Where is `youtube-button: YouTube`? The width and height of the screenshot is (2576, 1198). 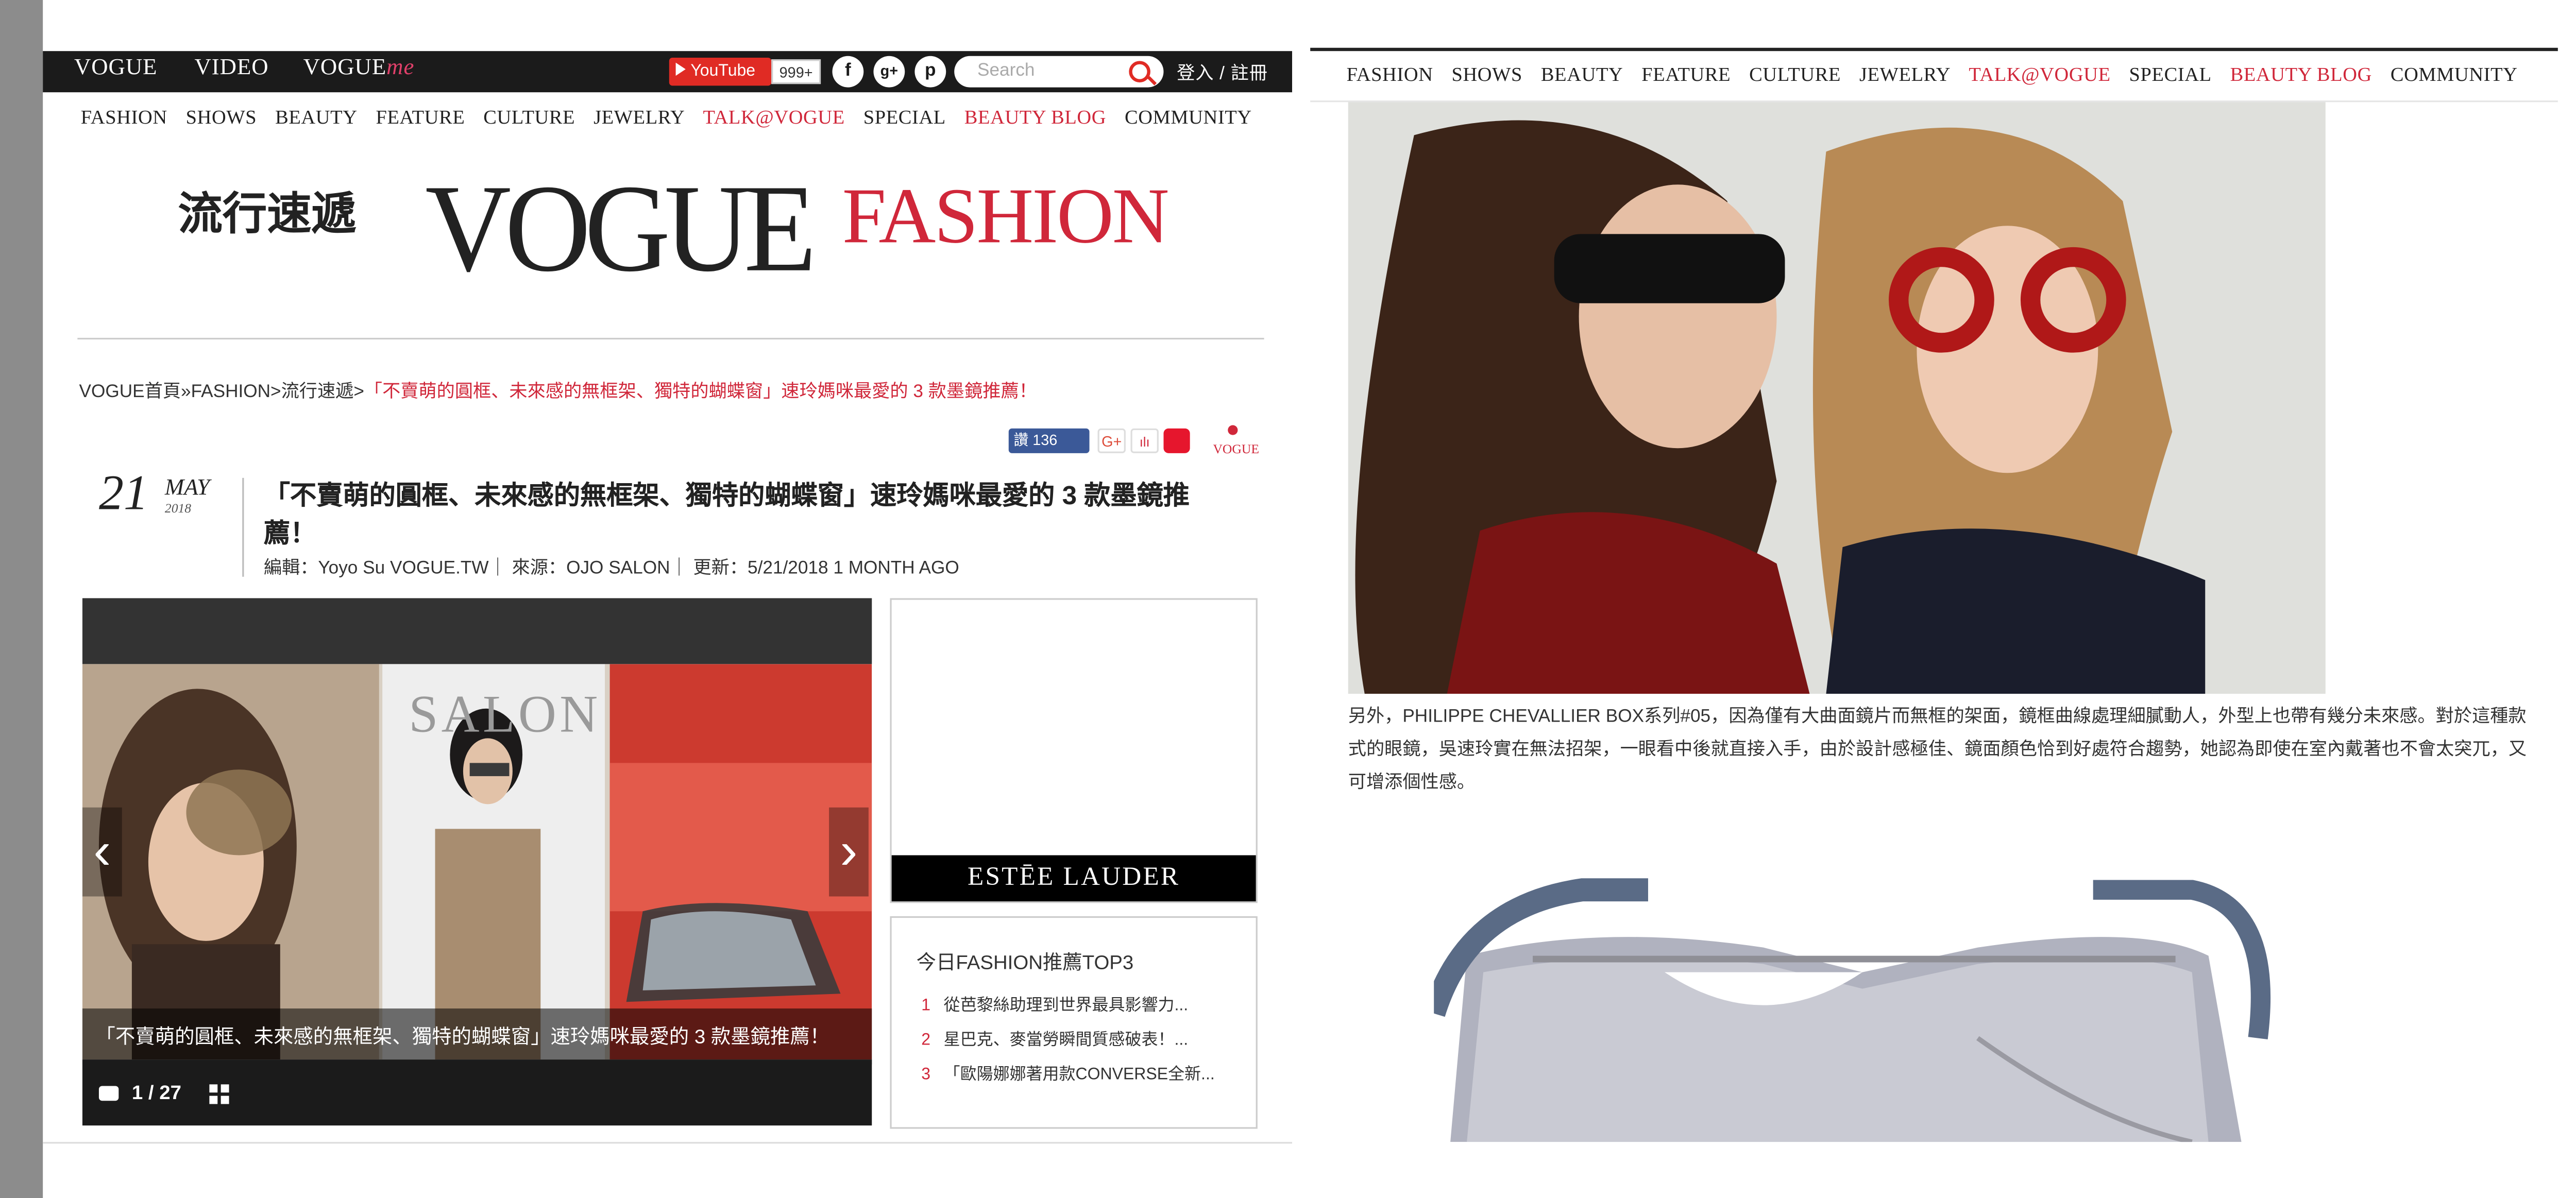
youtube-button: YouTube is located at coordinates (720, 72).